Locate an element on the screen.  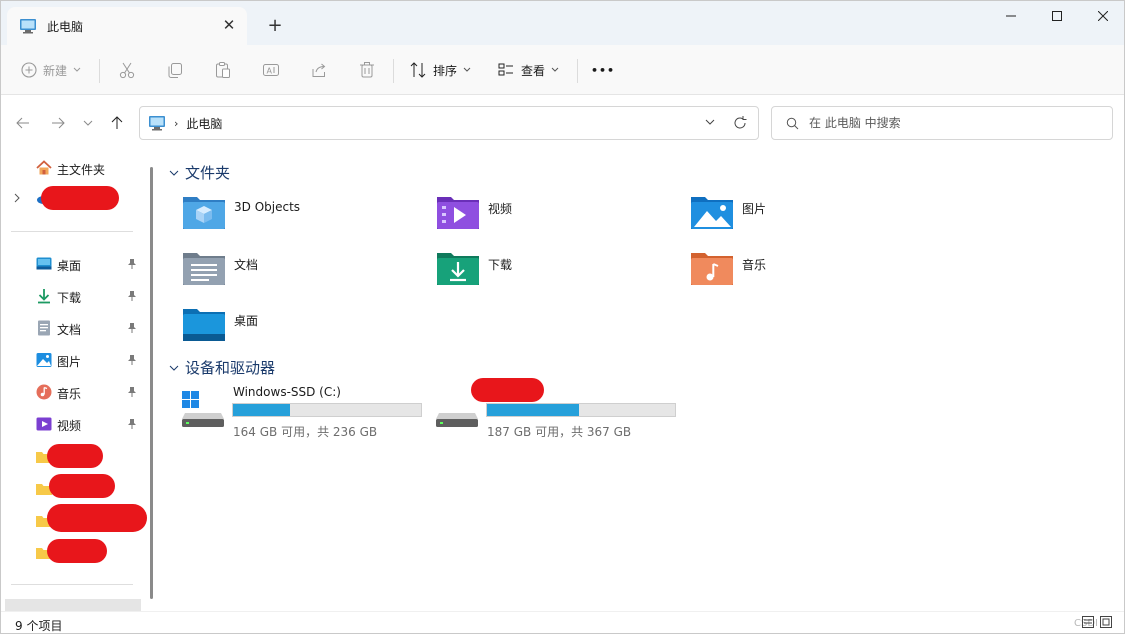
sidebar-item-home: 主文件夹 is located at coordinates (71, 168).